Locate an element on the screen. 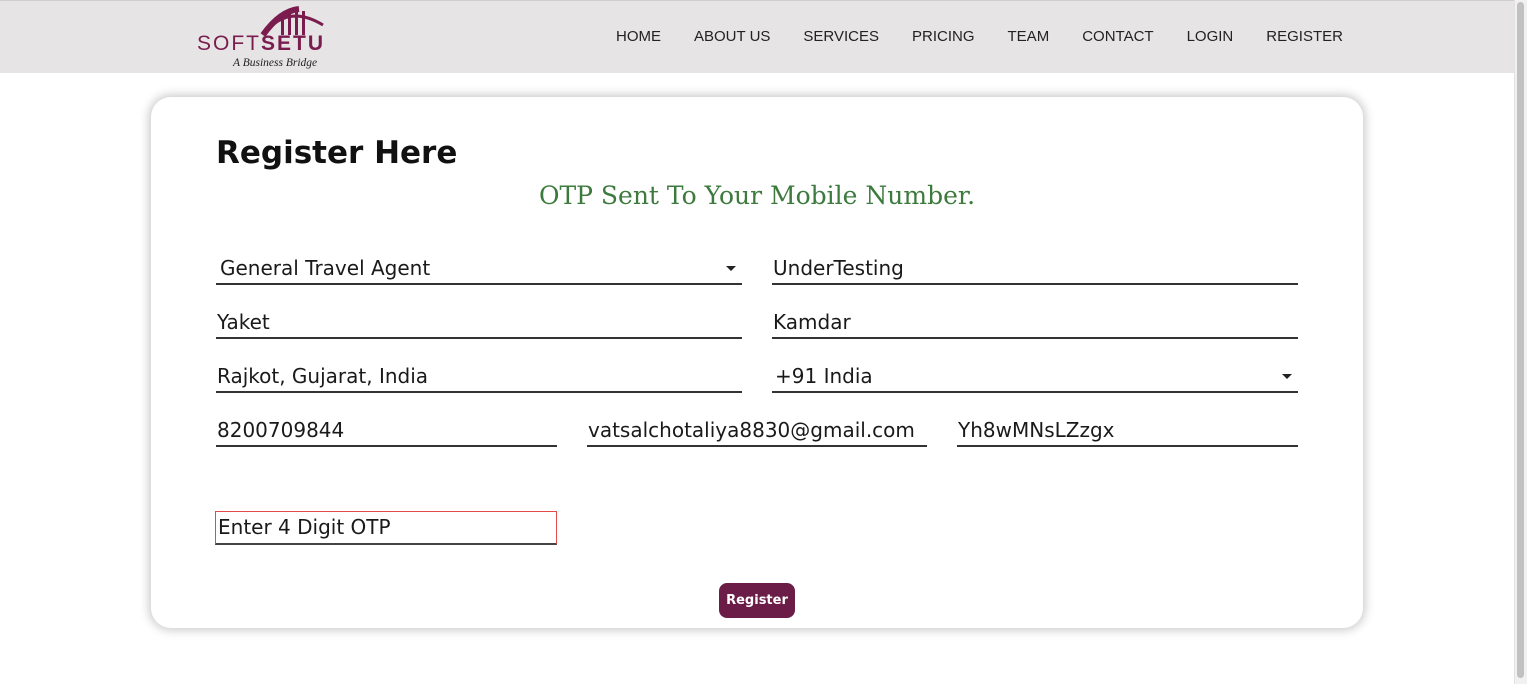 This screenshot has width=1527, height=684. nav-about-us: ABOUT US is located at coordinates (732, 36).